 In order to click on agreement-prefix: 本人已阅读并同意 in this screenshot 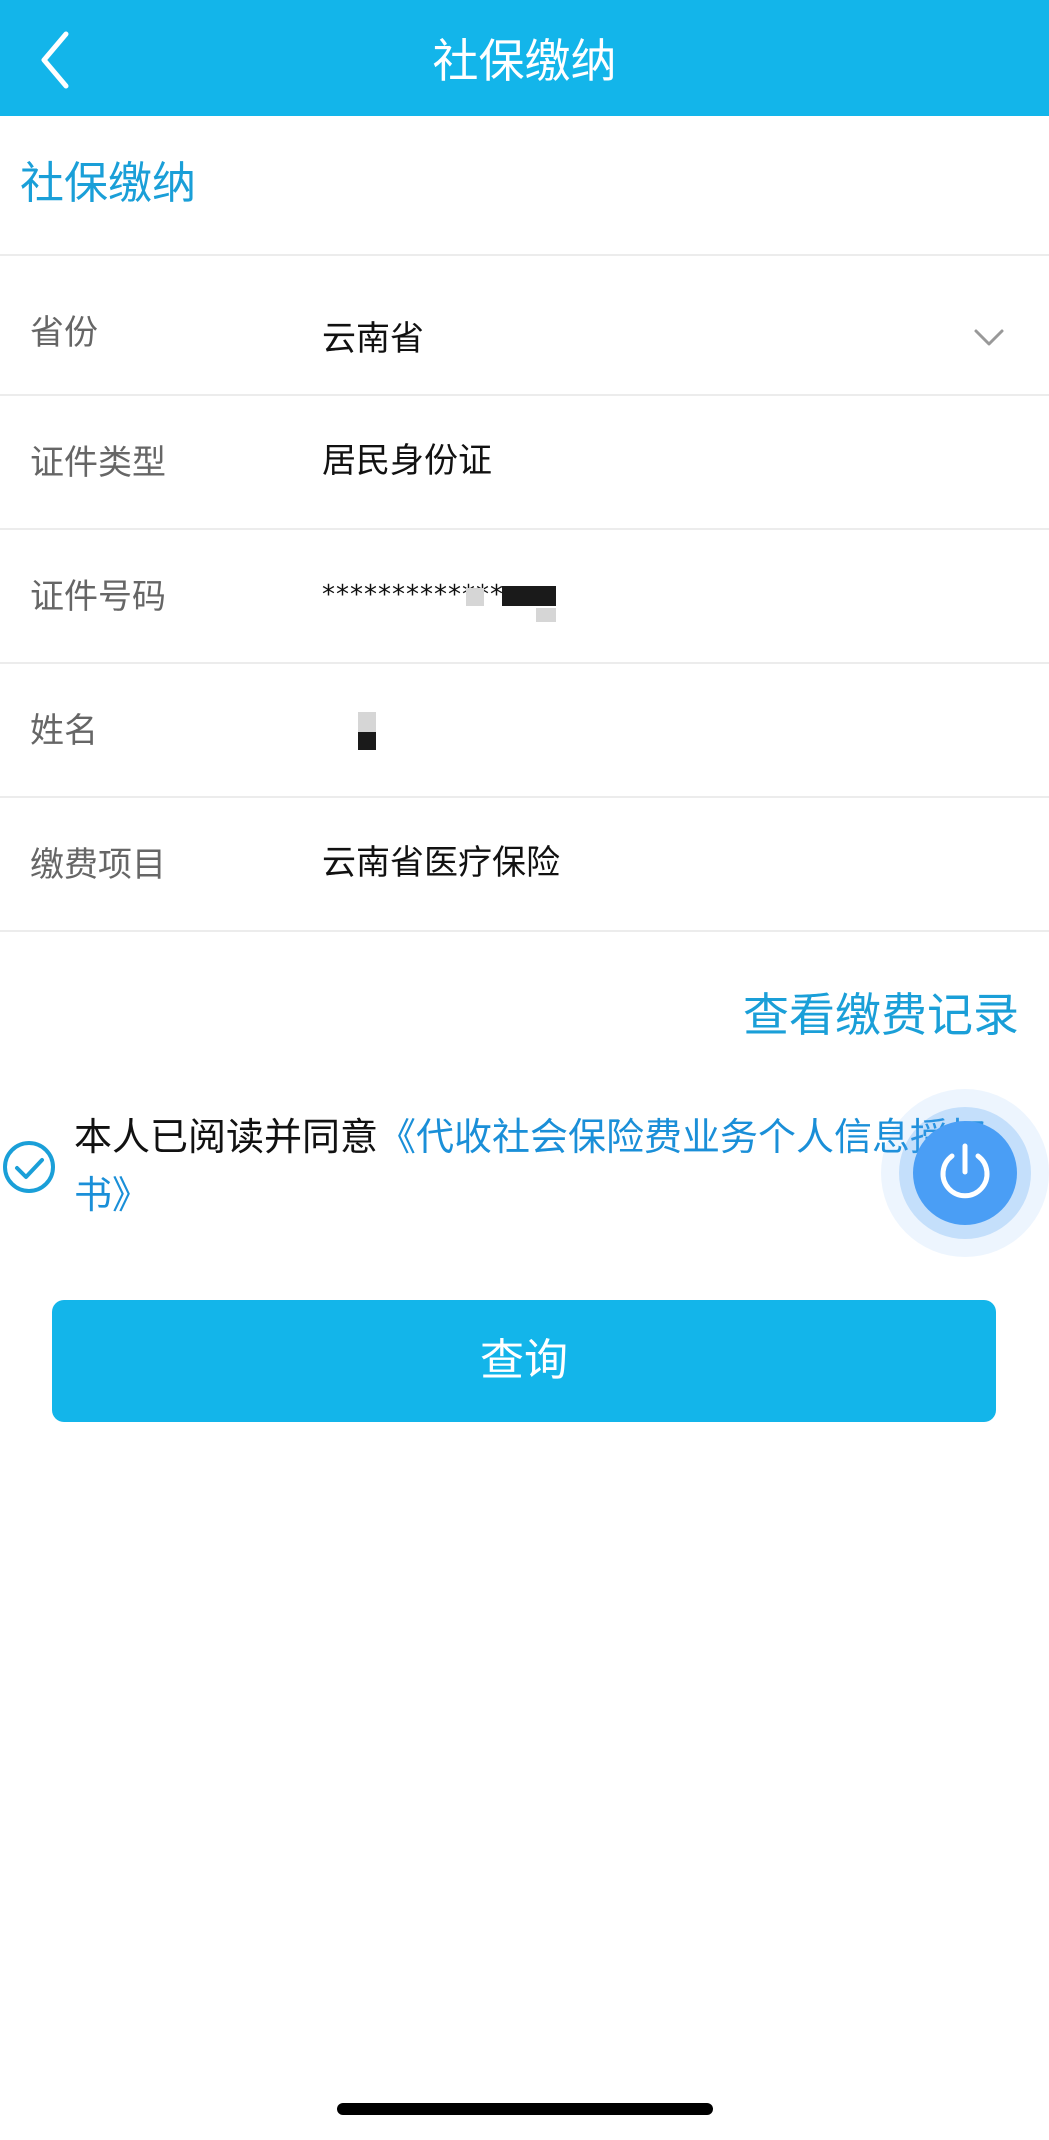, I will do `click(226, 1137)`.